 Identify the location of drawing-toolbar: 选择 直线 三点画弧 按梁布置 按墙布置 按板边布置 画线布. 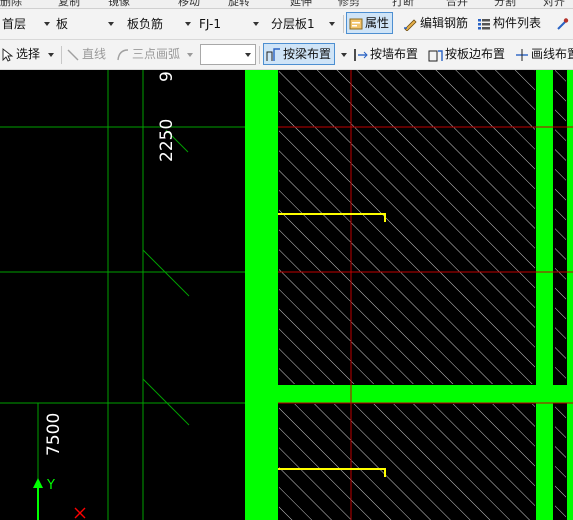
(286, 55).